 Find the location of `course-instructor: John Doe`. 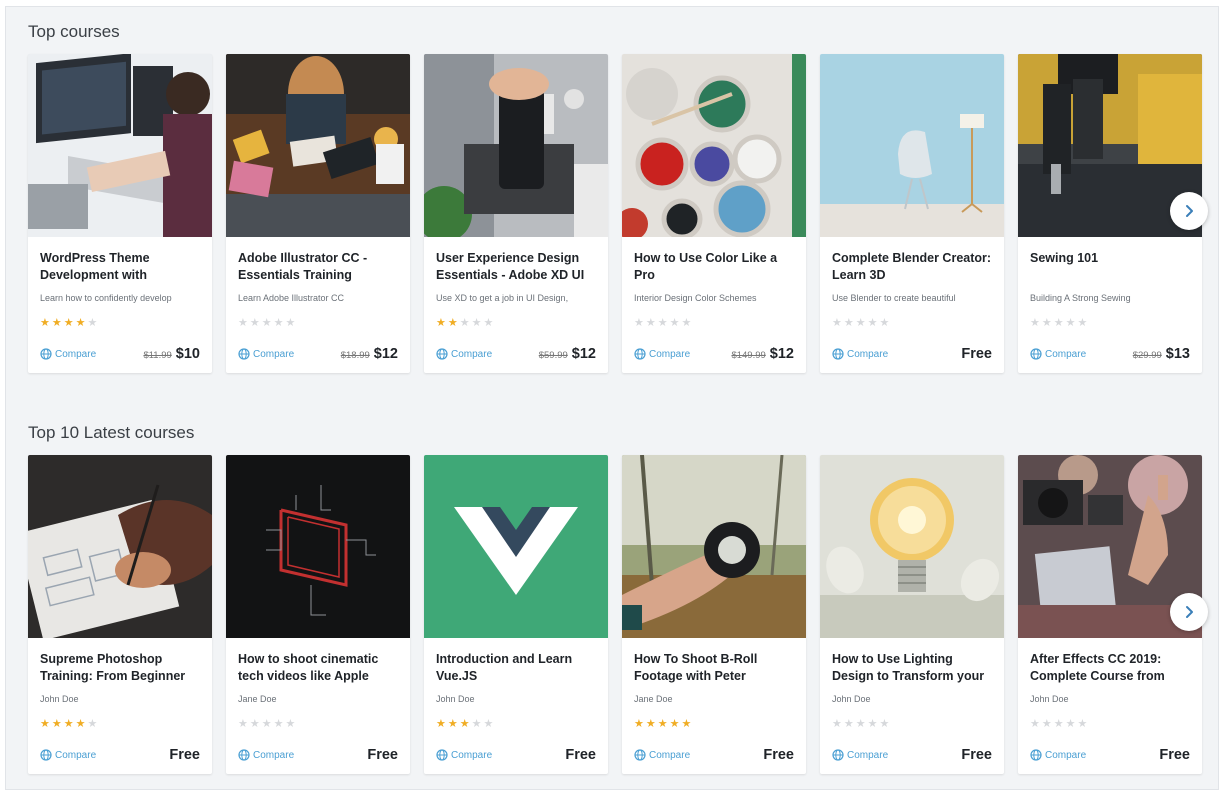

course-instructor: John Doe is located at coordinates (1049, 699).